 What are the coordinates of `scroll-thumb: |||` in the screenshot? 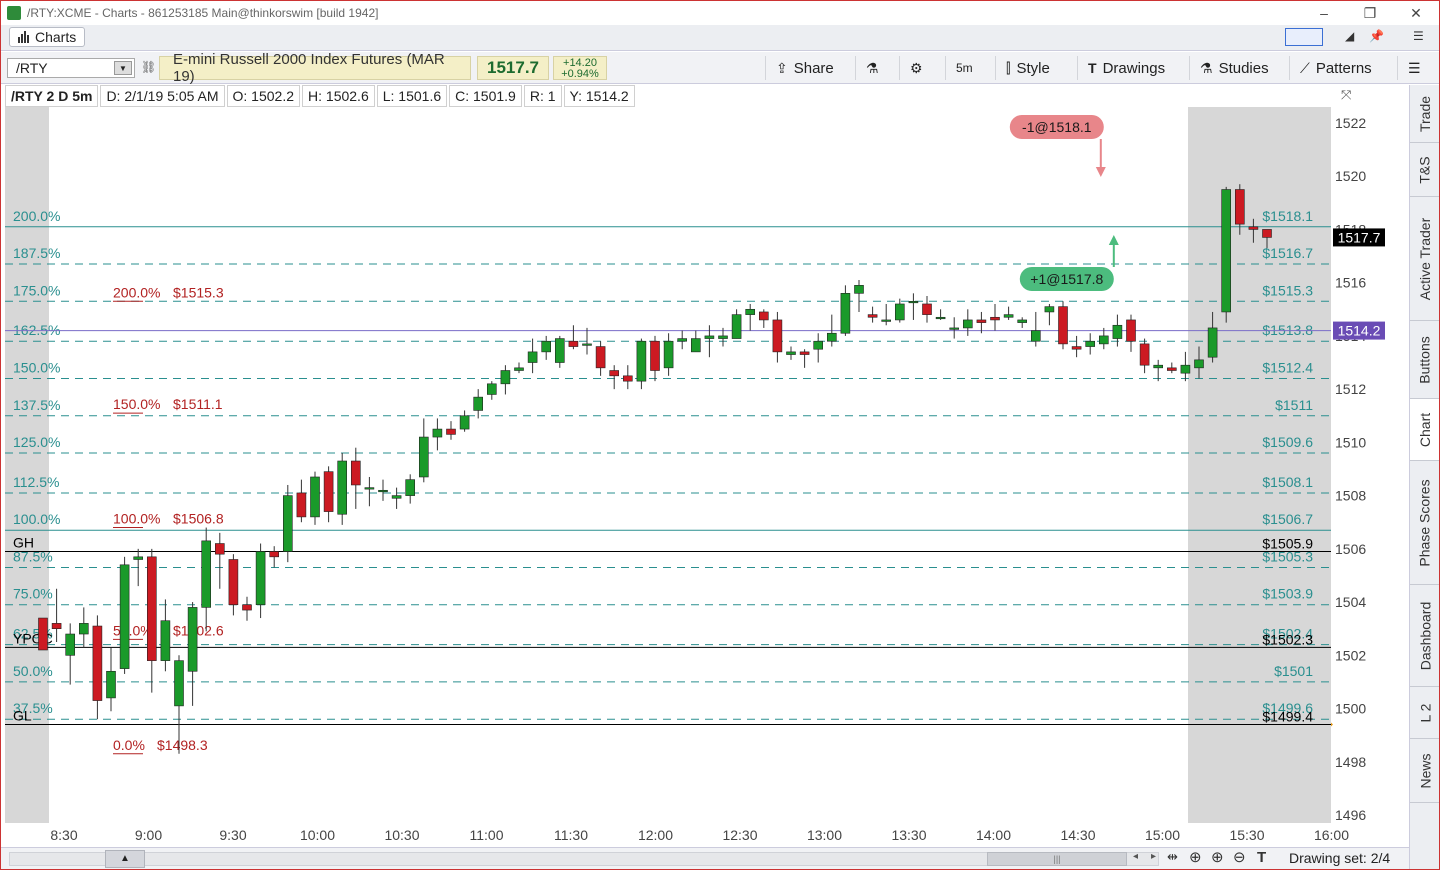 It's located at (1057, 859).